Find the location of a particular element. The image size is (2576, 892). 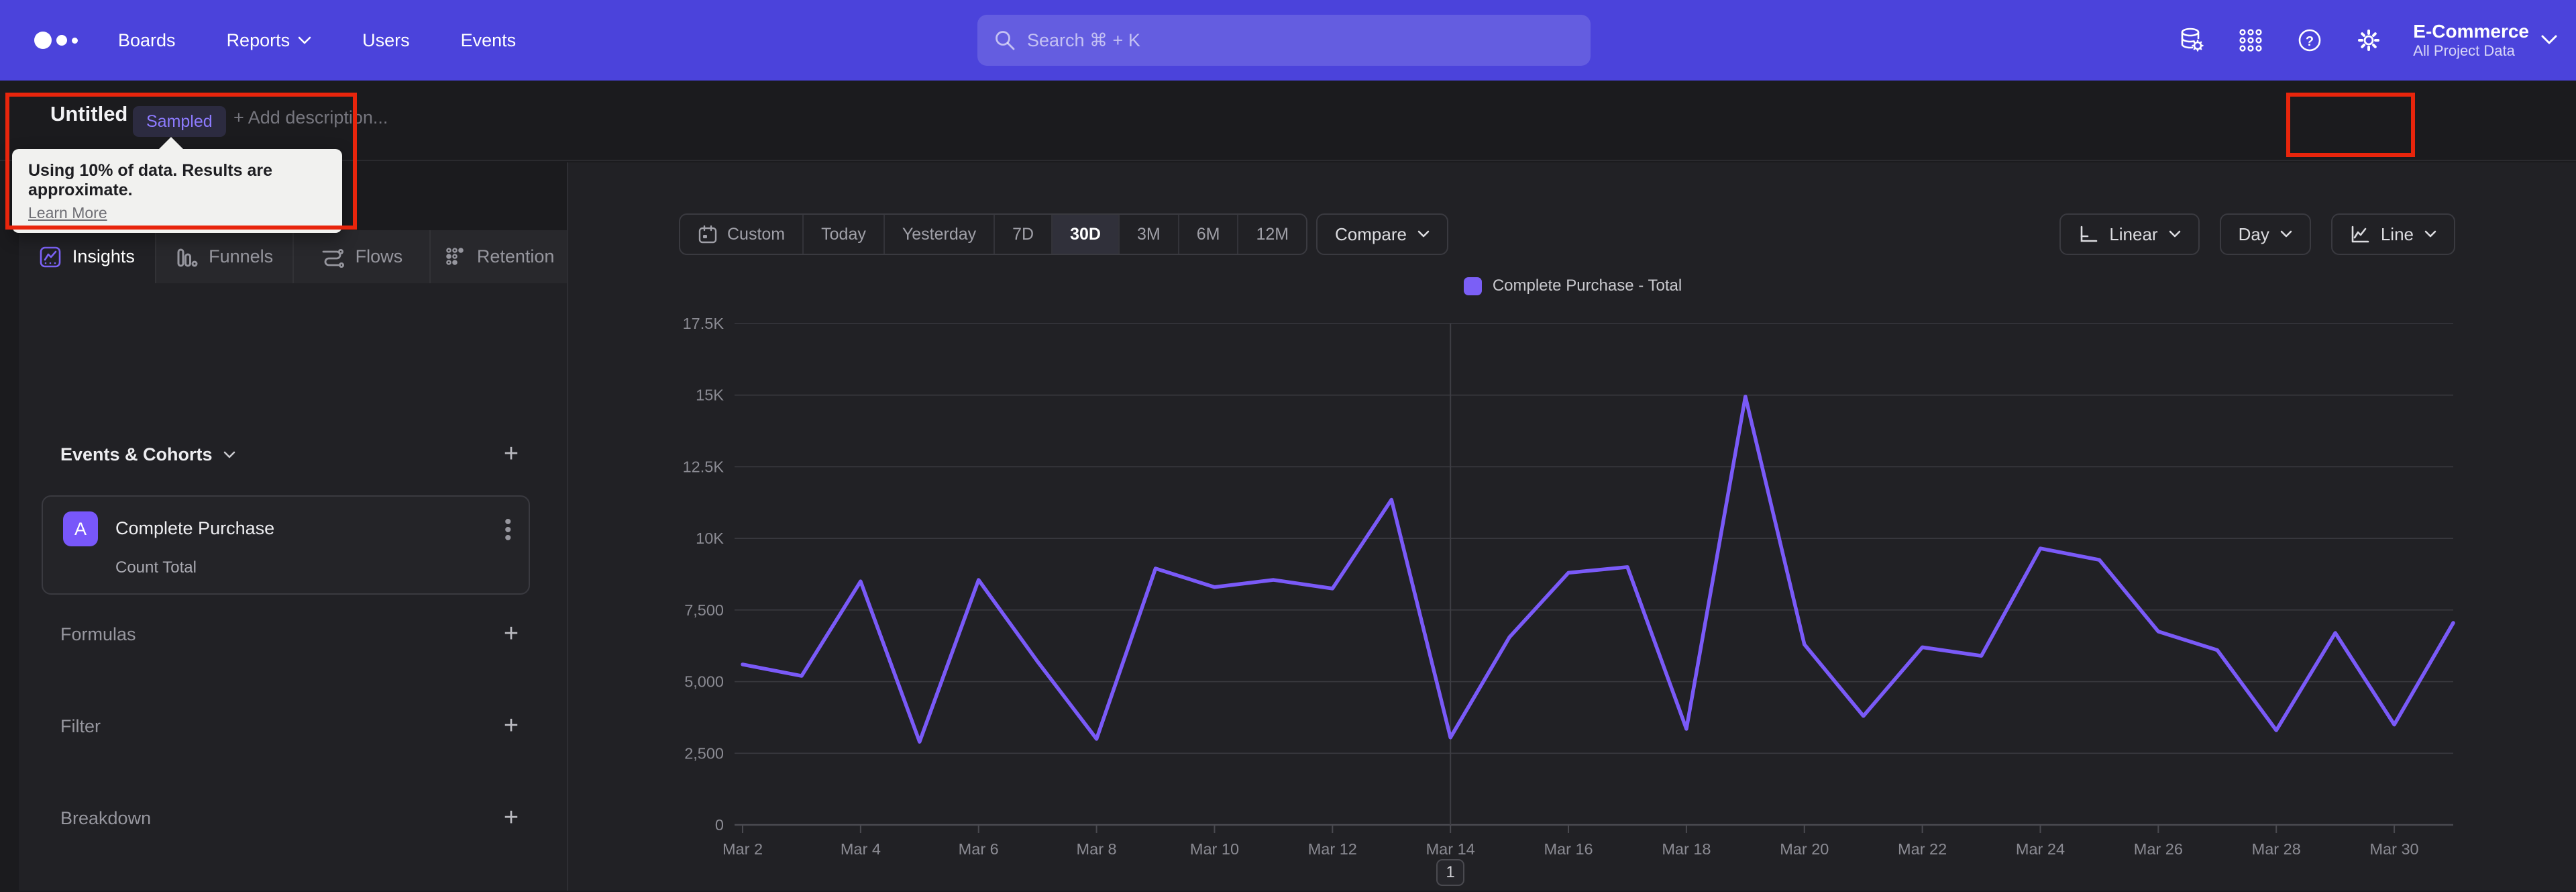

add-formula-button: + is located at coordinates (511, 633).